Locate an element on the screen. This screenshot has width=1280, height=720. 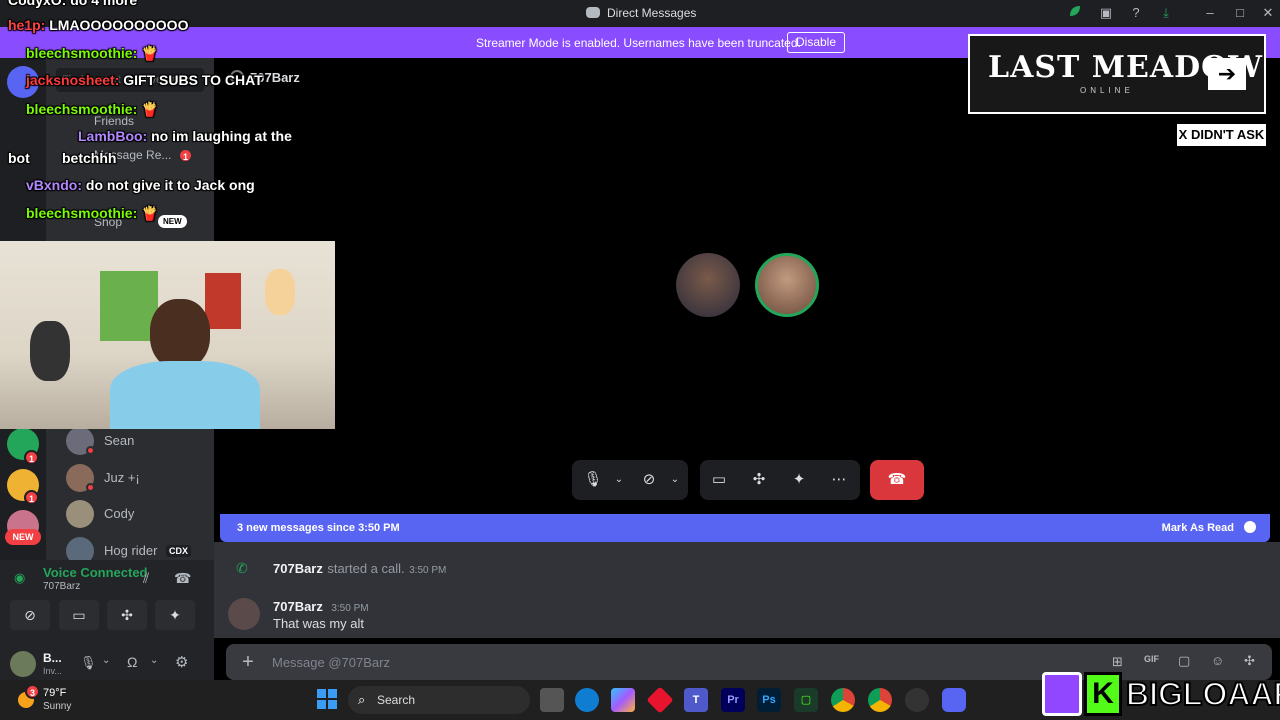
dm-name: Cody is located at coordinates (119, 513).